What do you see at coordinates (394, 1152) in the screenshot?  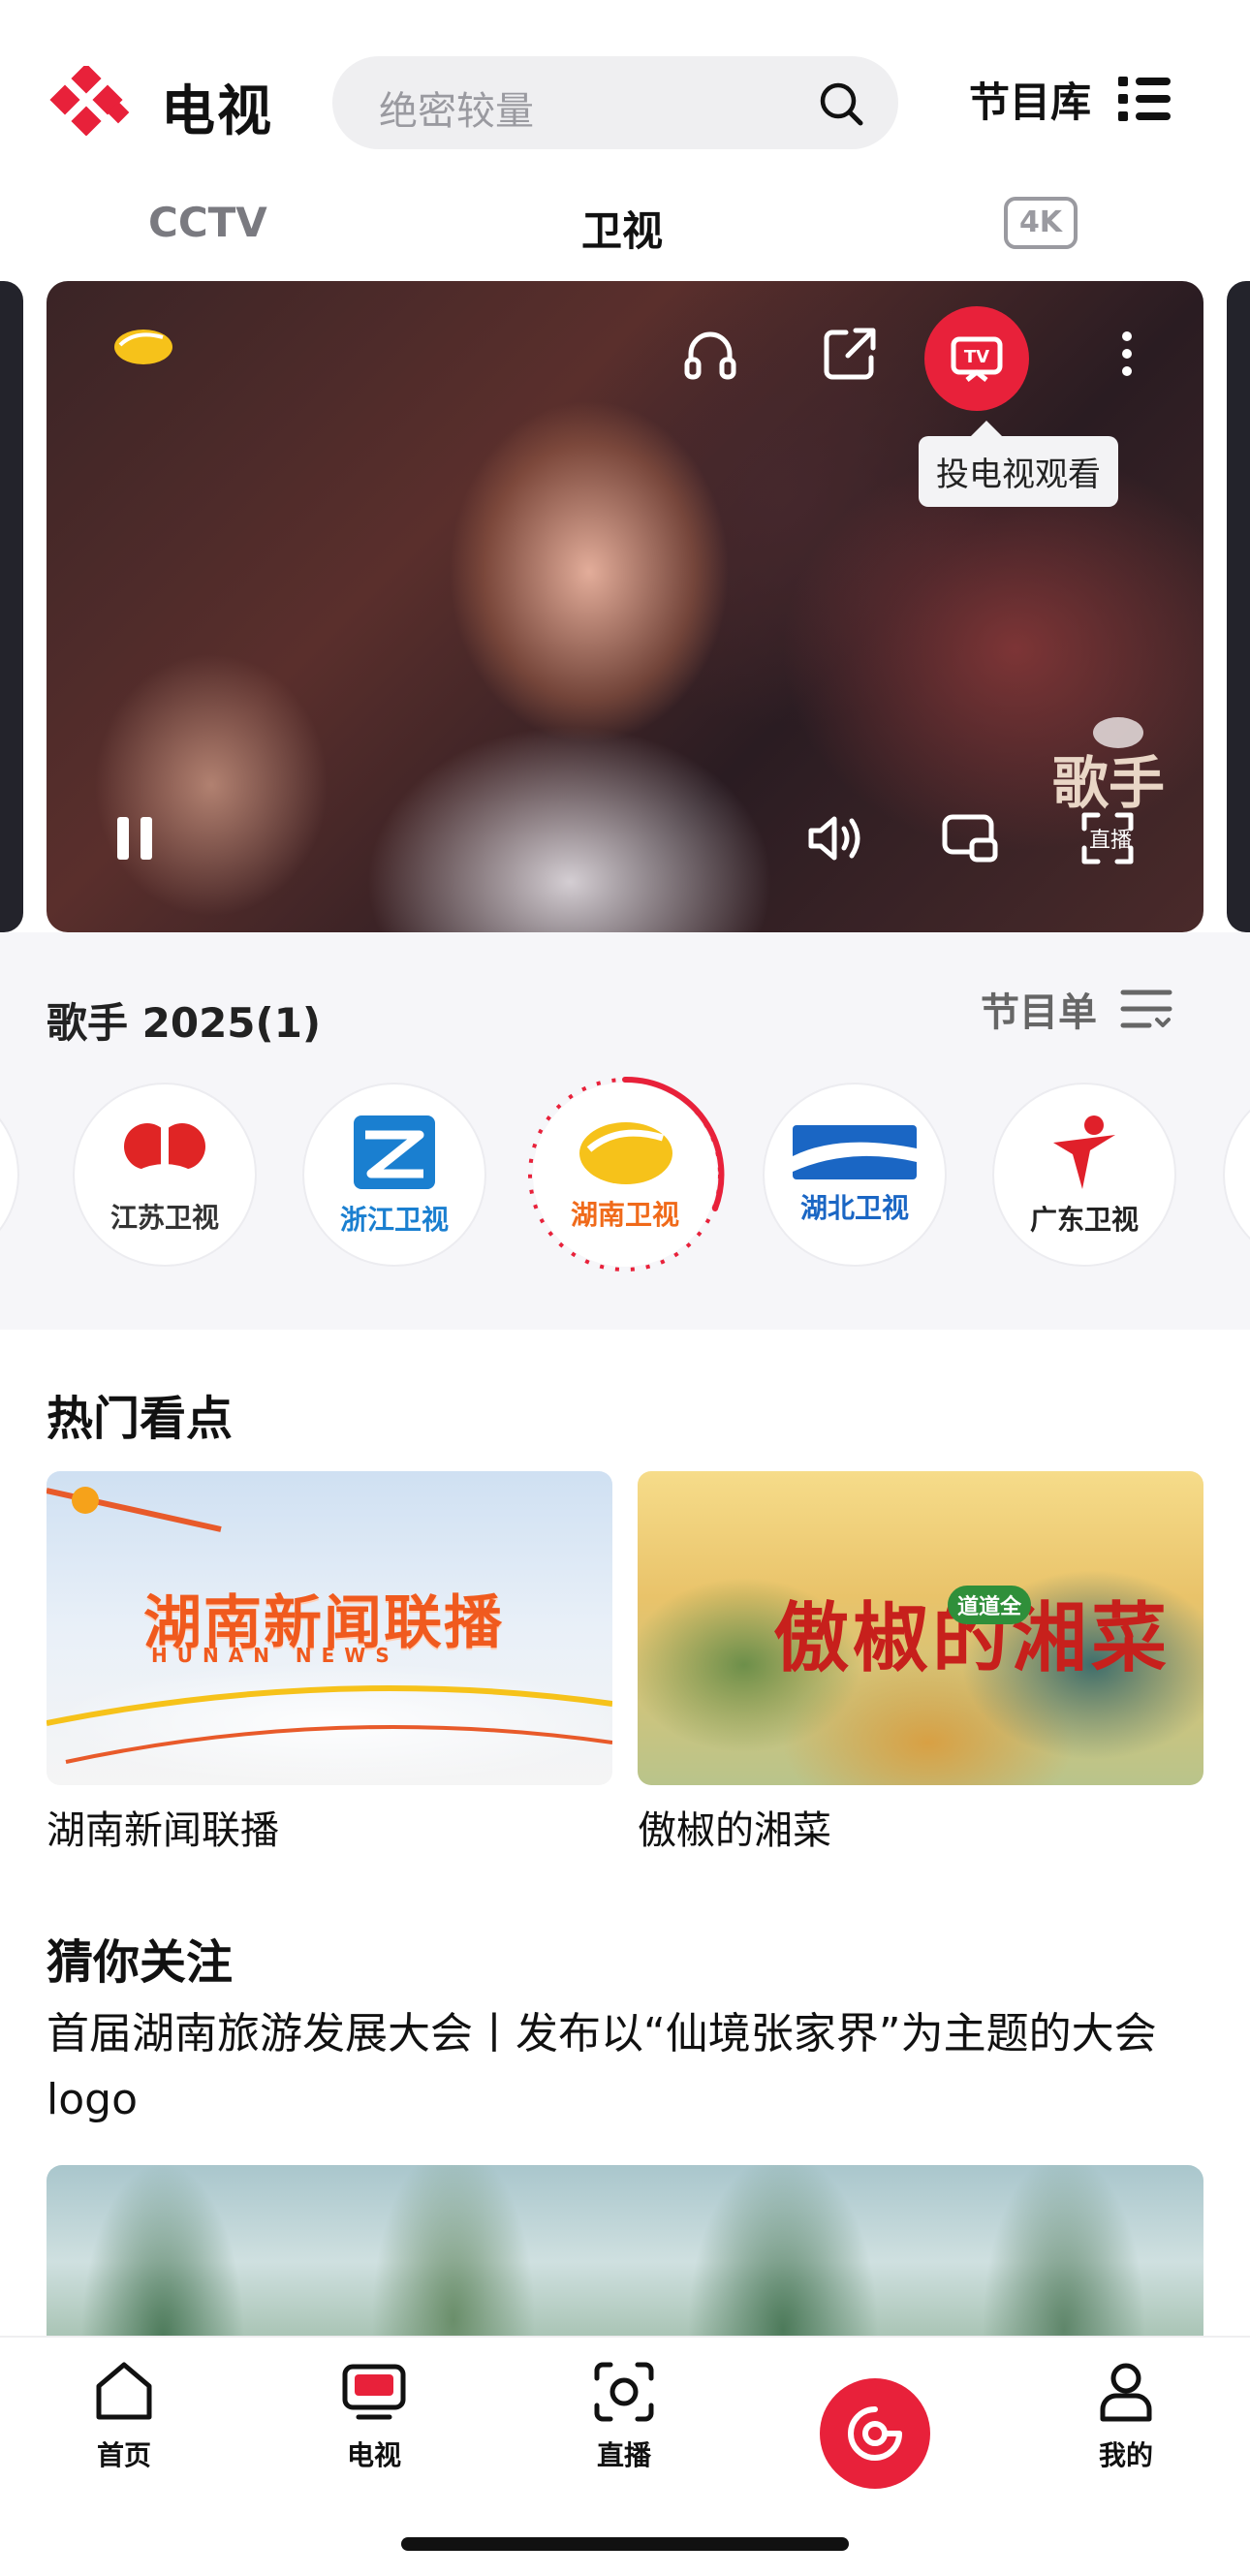 I see `zhejiang-tv-icon` at bounding box center [394, 1152].